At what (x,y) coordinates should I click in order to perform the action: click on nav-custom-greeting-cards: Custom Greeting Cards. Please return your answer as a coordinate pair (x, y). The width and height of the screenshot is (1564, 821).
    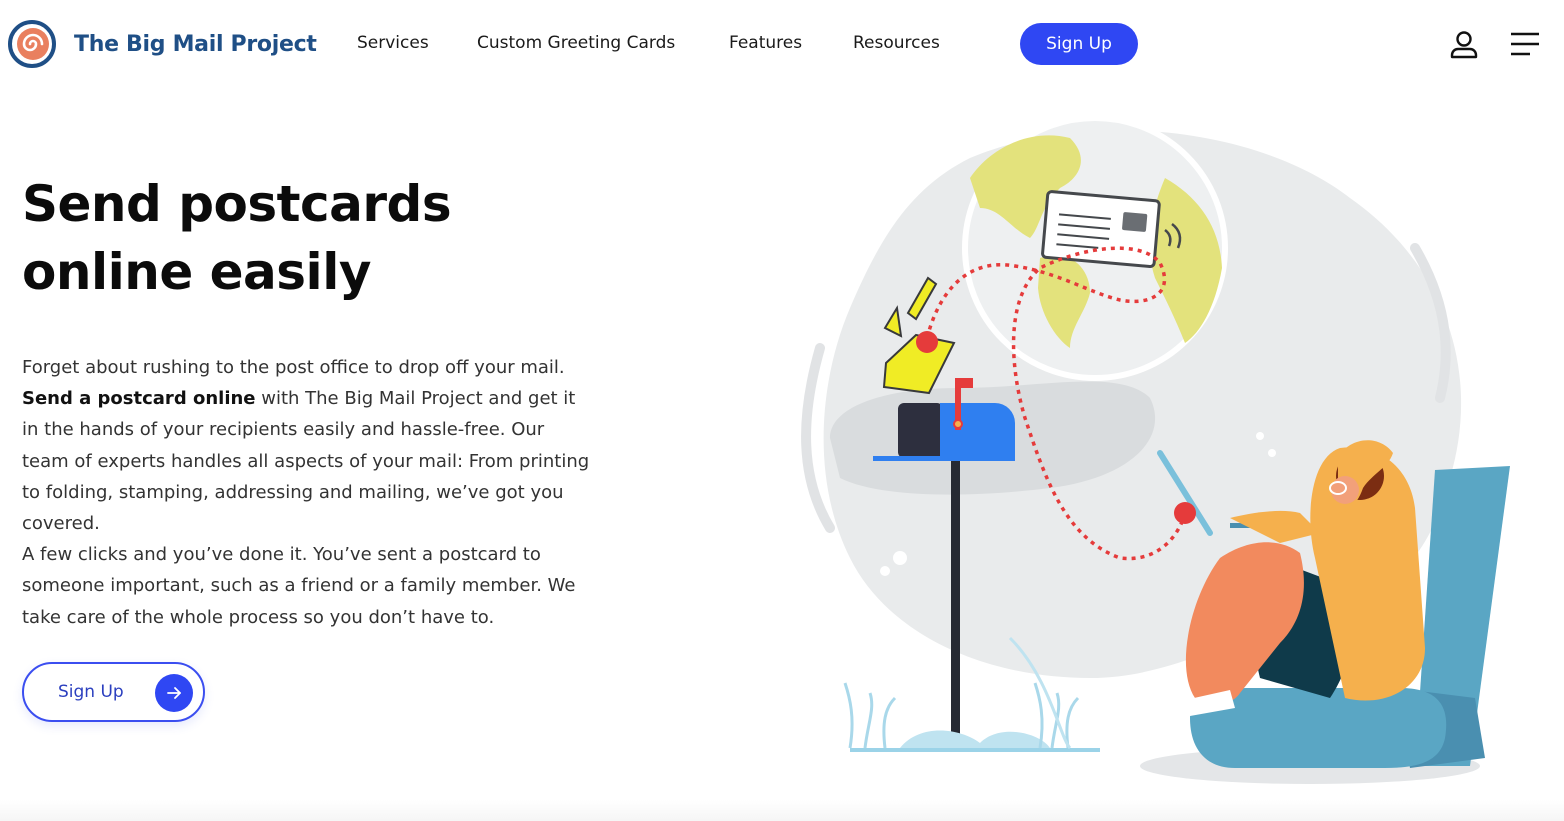
    Looking at the image, I should click on (576, 43).